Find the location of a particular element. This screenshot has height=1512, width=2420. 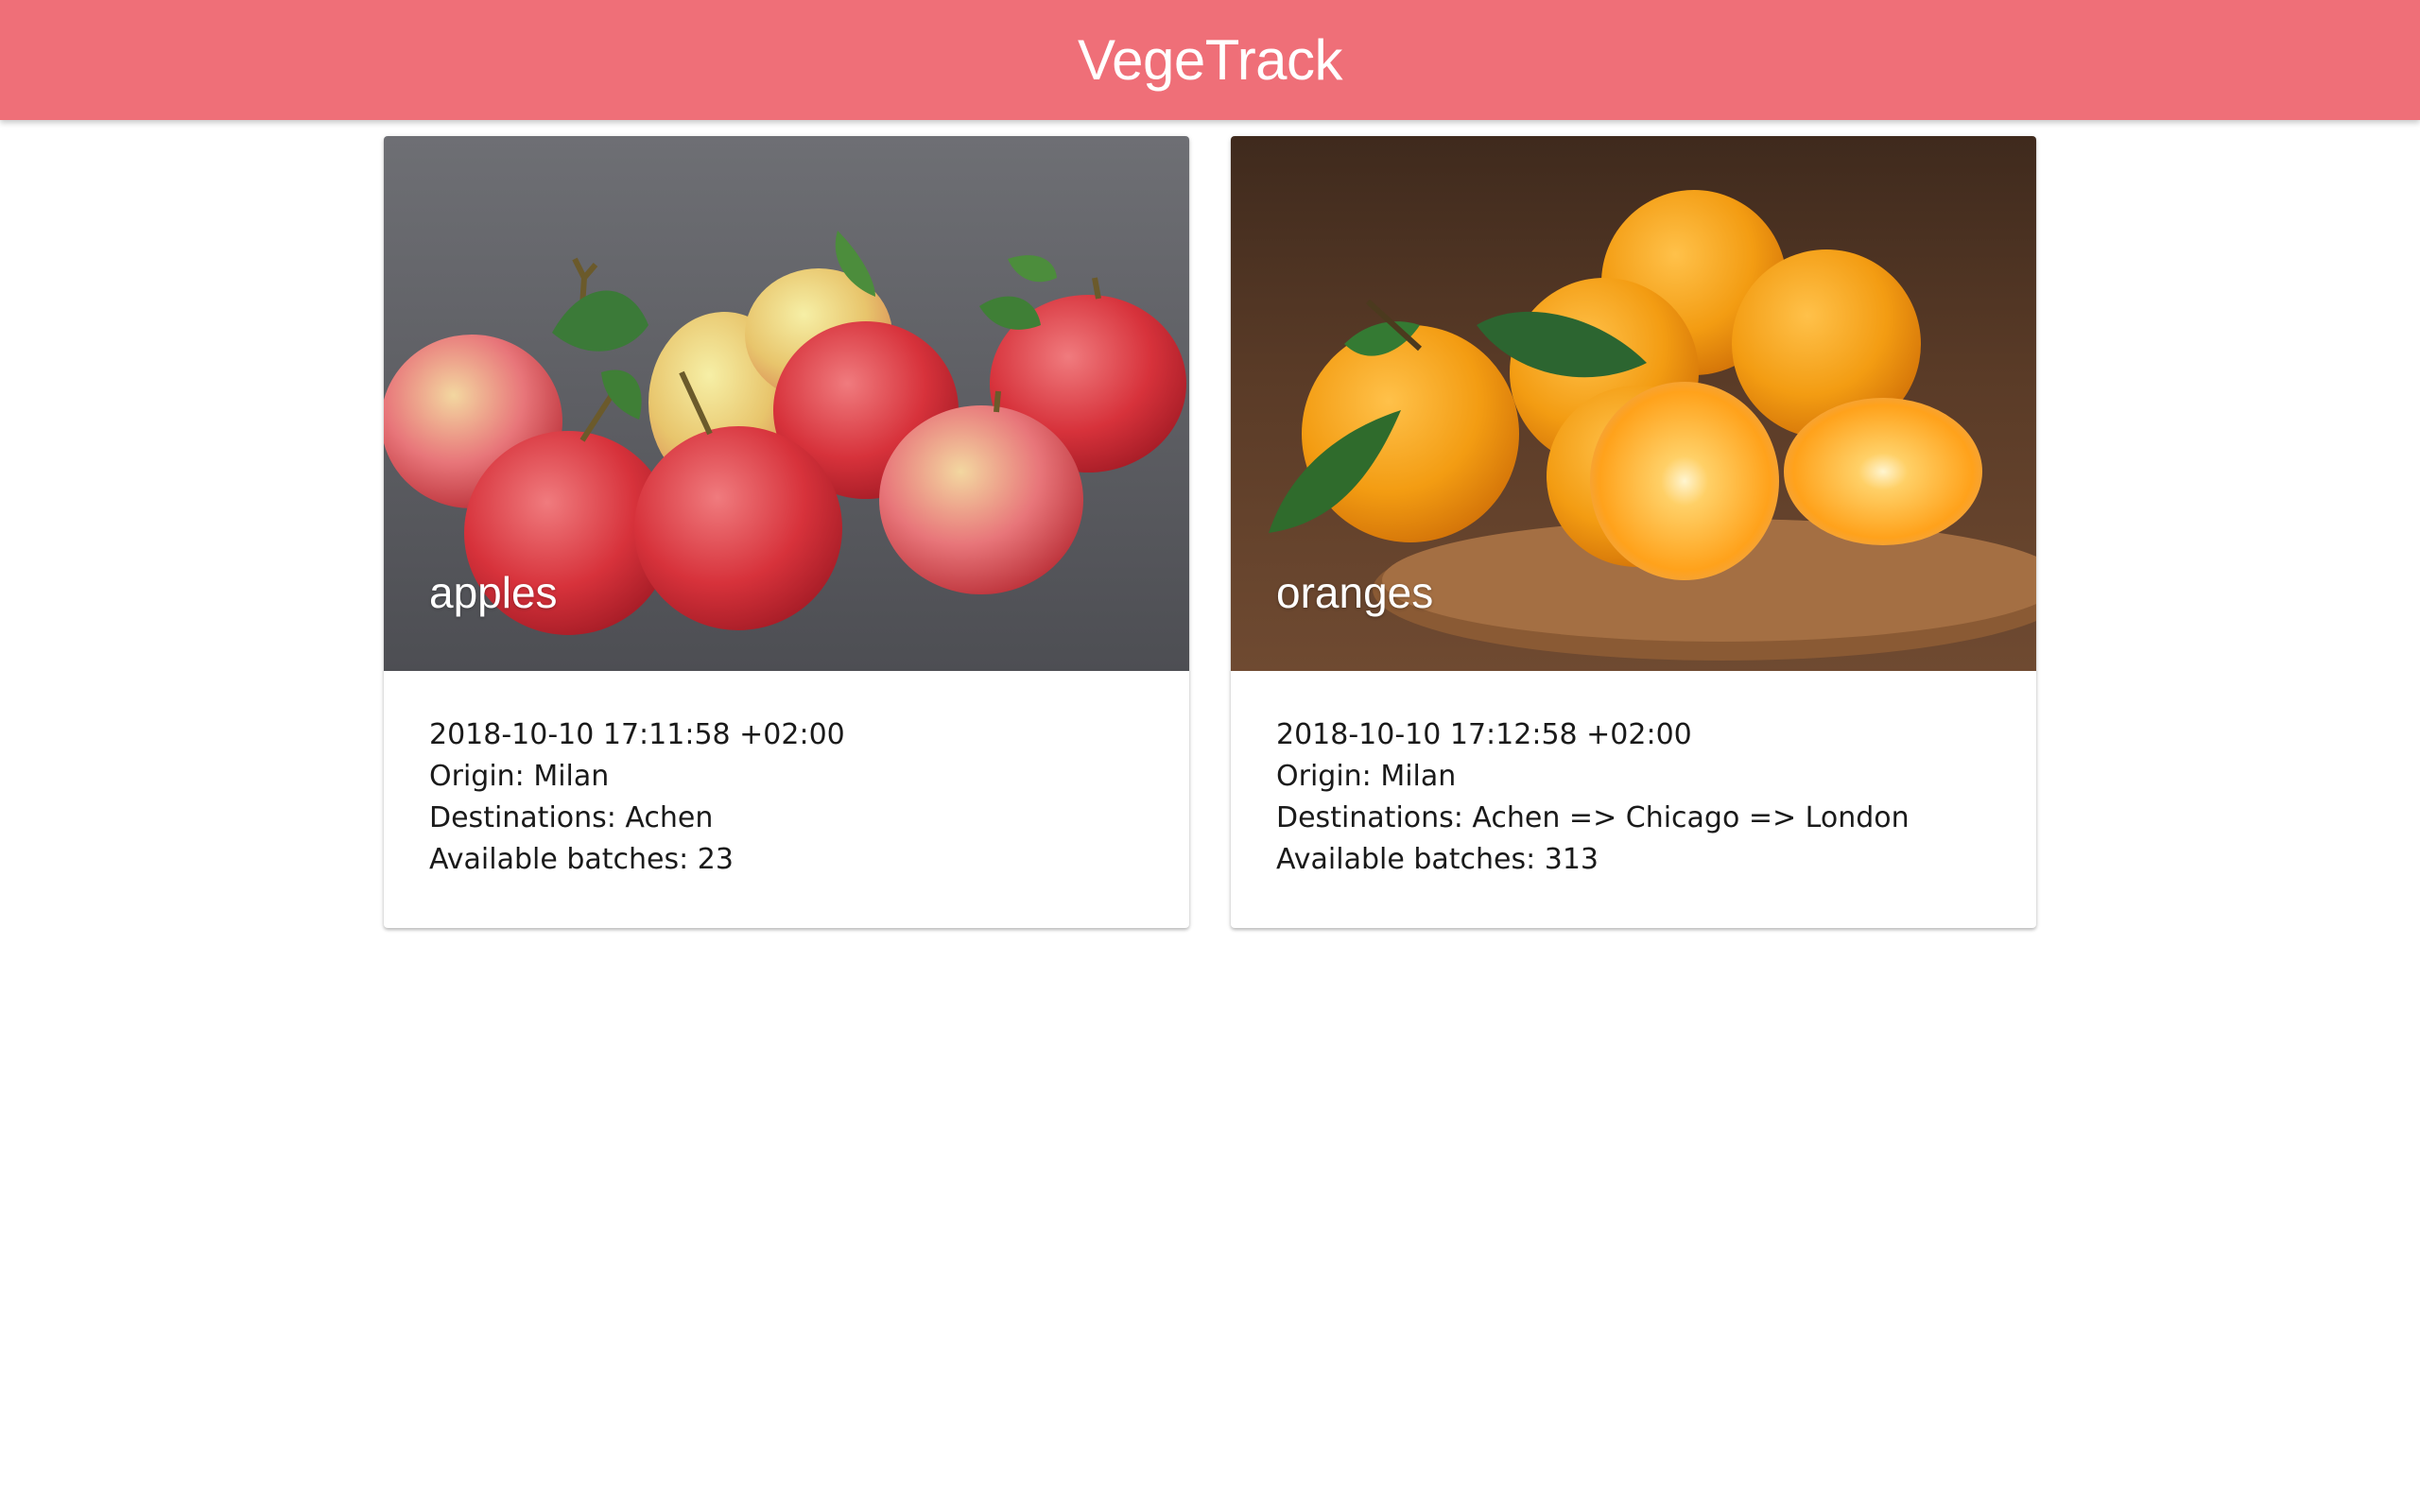

card-title: apples is located at coordinates (494, 592).